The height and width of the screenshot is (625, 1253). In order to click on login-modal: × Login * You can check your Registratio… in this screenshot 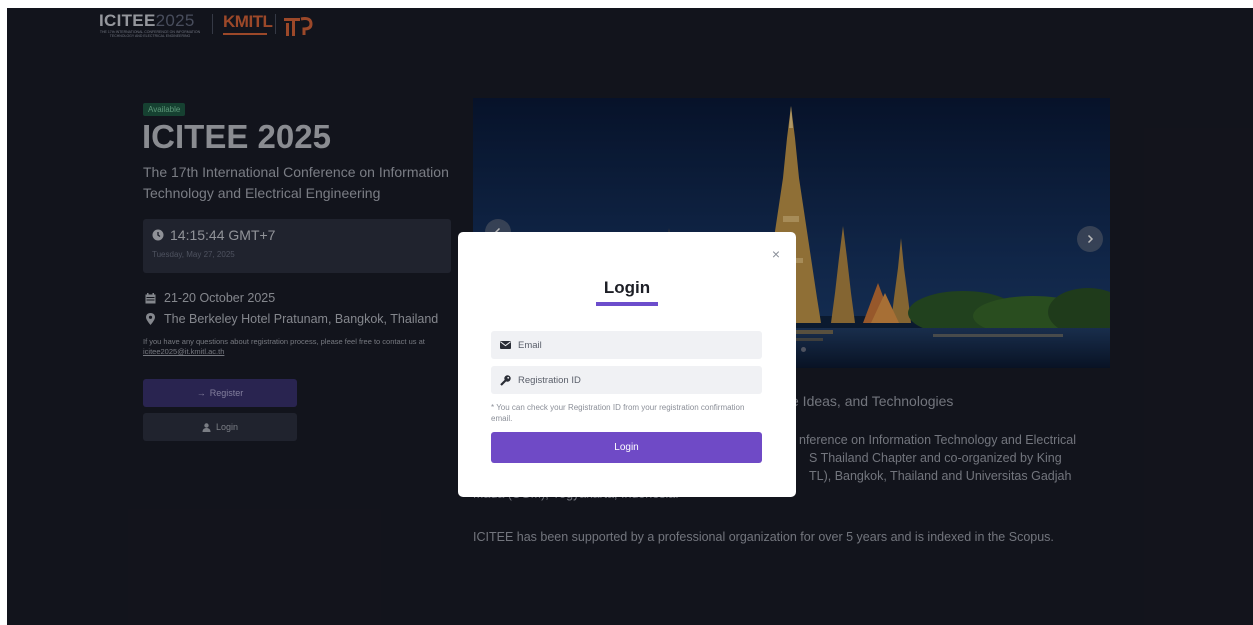, I will do `click(627, 364)`.